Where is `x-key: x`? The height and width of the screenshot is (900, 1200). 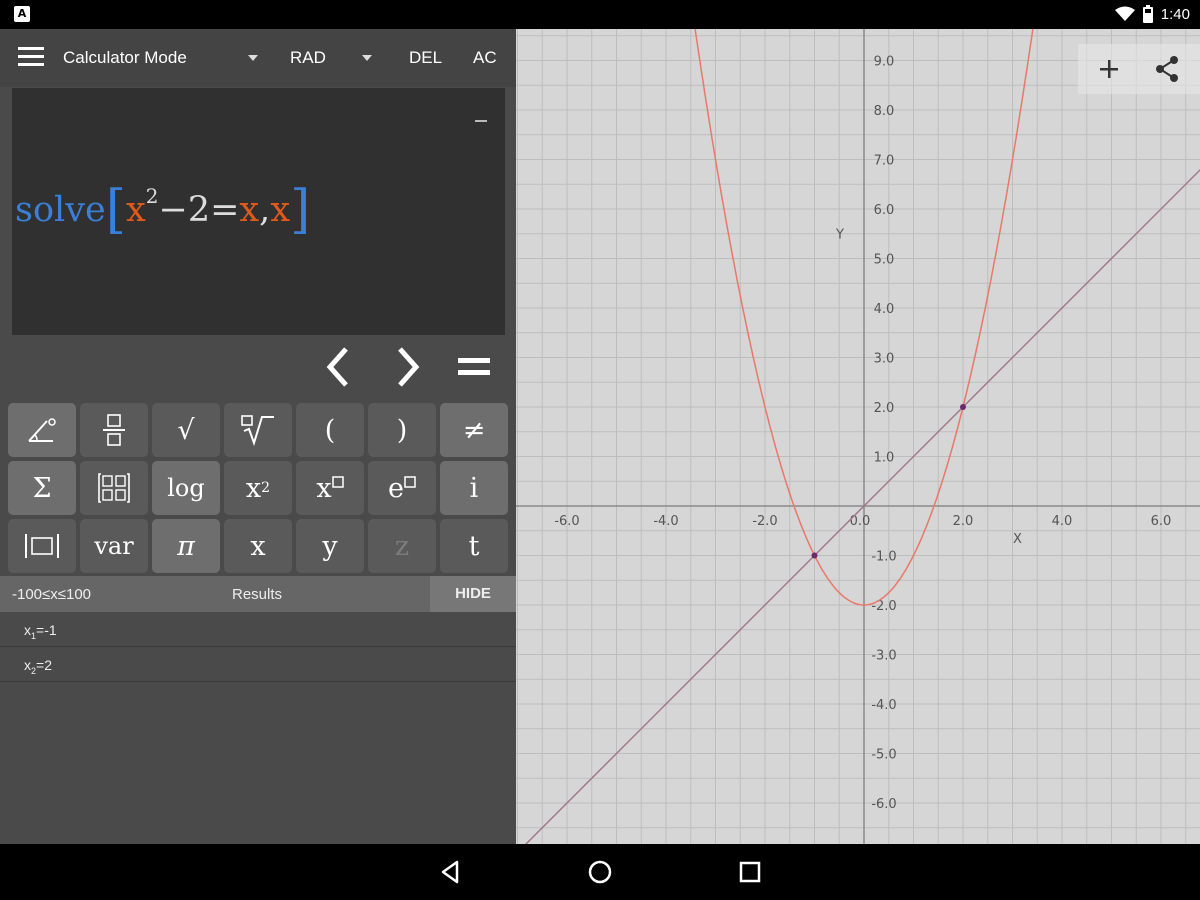 x-key: x is located at coordinates (258, 546).